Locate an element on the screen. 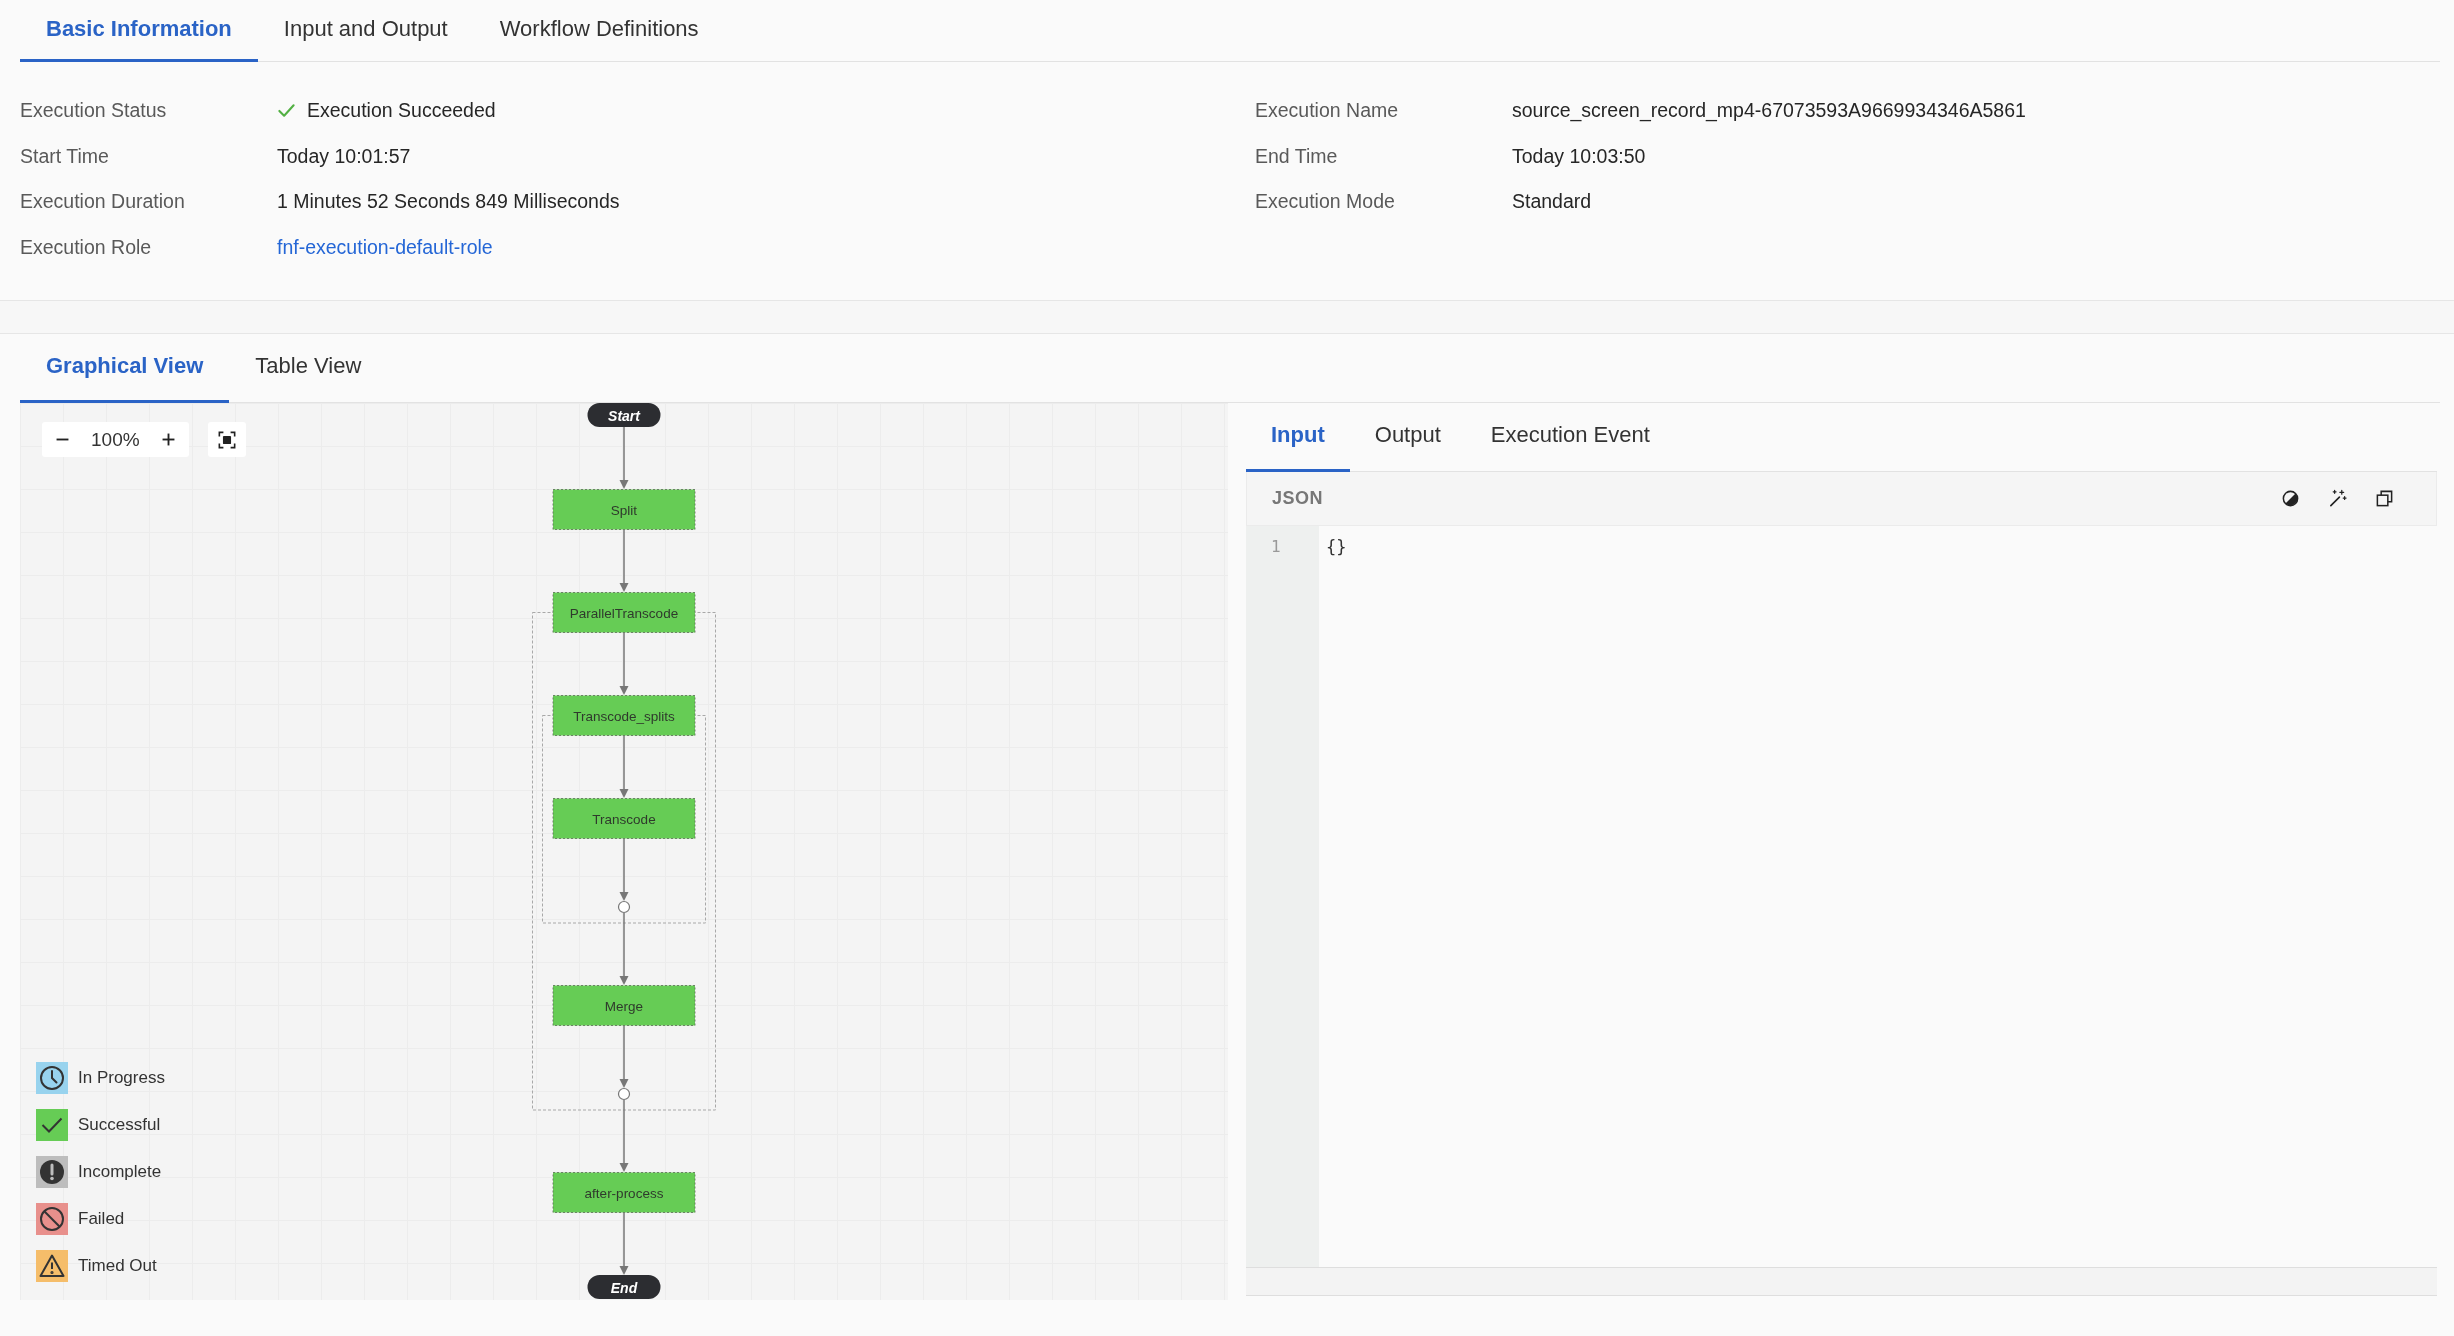 The width and height of the screenshot is (2454, 1336). tab: Output is located at coordinates (1407, 437).